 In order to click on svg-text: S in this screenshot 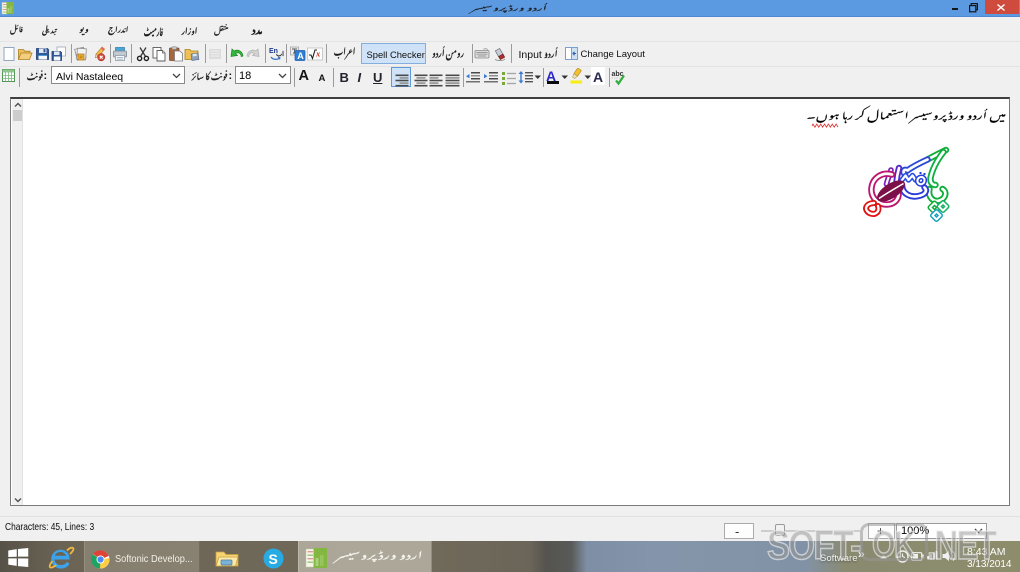, I will do `click(273, 559)`.